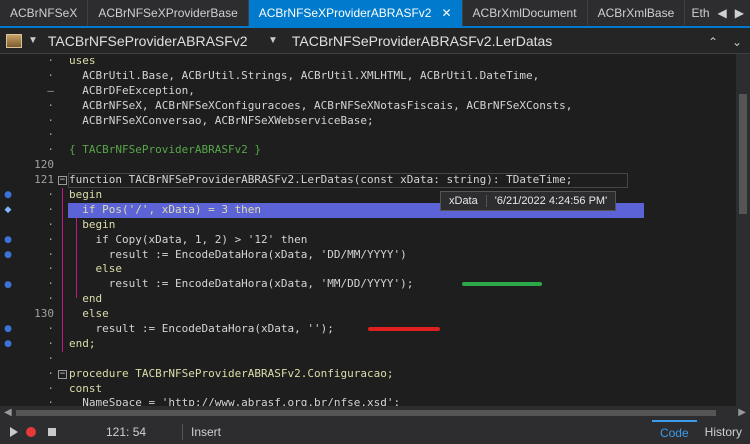 The height and width of the screenshot is (444, 750). Describe the element at coordinates (8, 412) in the screenshot. I see `scroll-left-icon: ◀` at that location.